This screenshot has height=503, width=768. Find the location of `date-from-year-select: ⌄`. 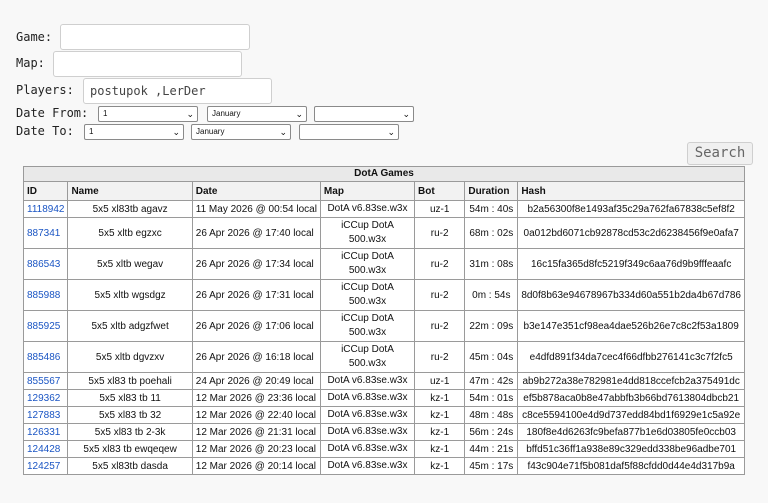

date-from-year-select: ⌄ is located at coordinates (364, 114).